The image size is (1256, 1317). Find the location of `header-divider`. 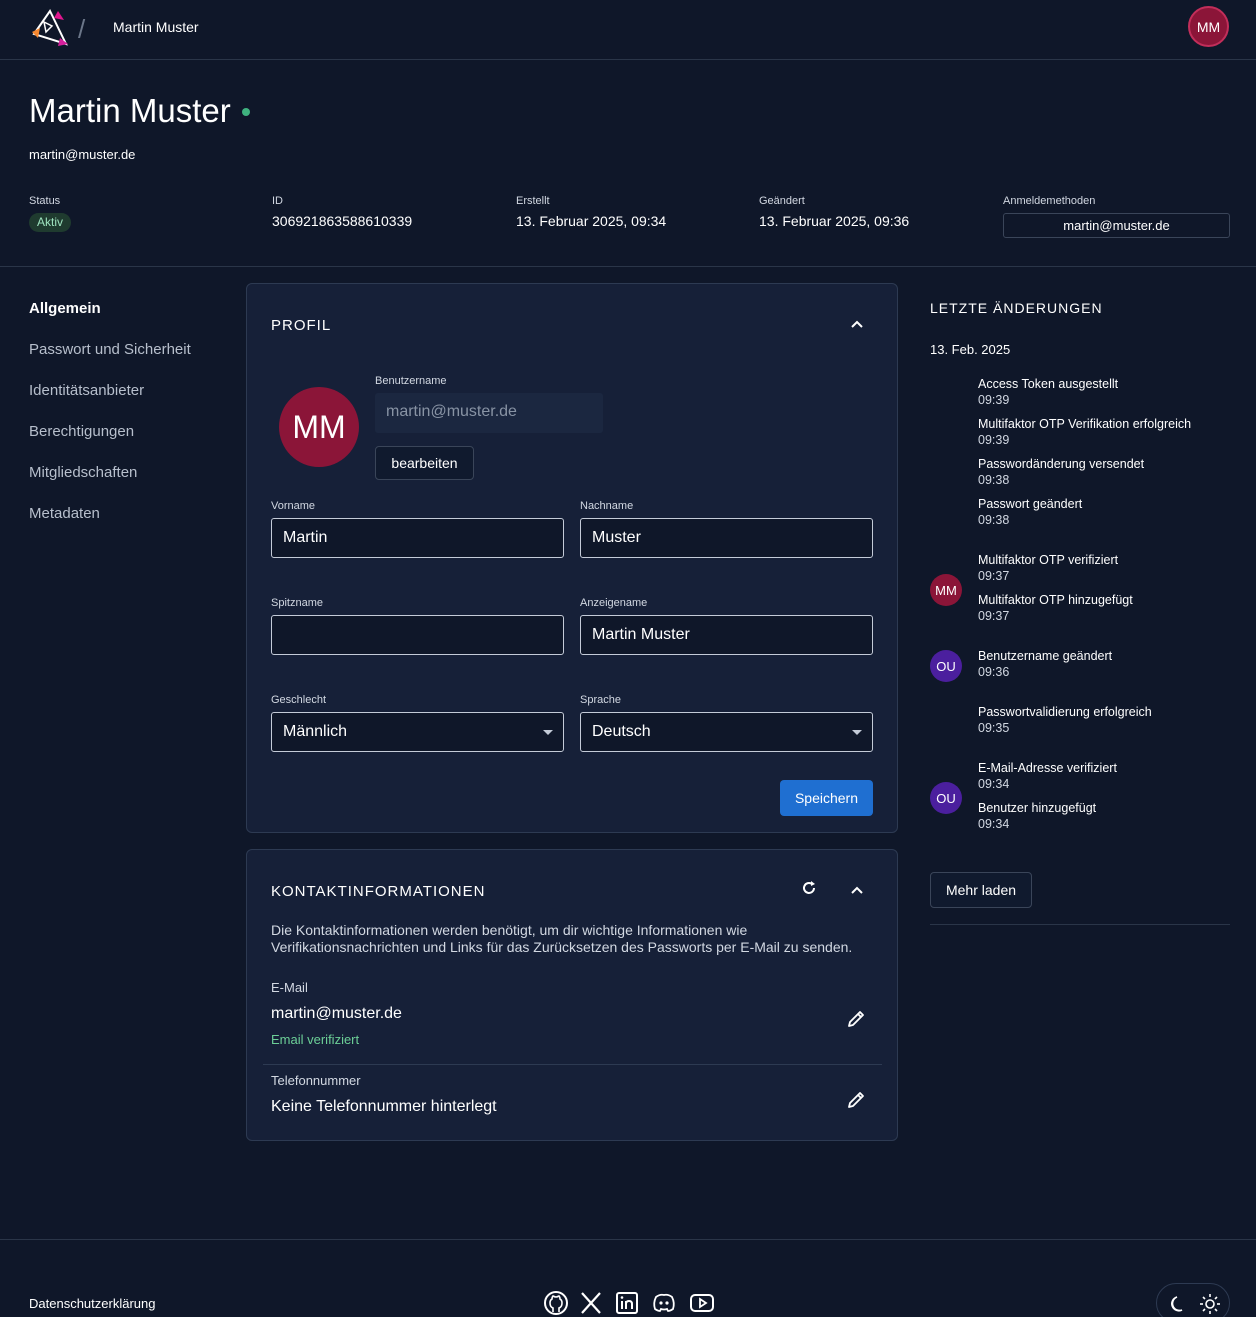

header-divider is located at coordinates (628, 266).